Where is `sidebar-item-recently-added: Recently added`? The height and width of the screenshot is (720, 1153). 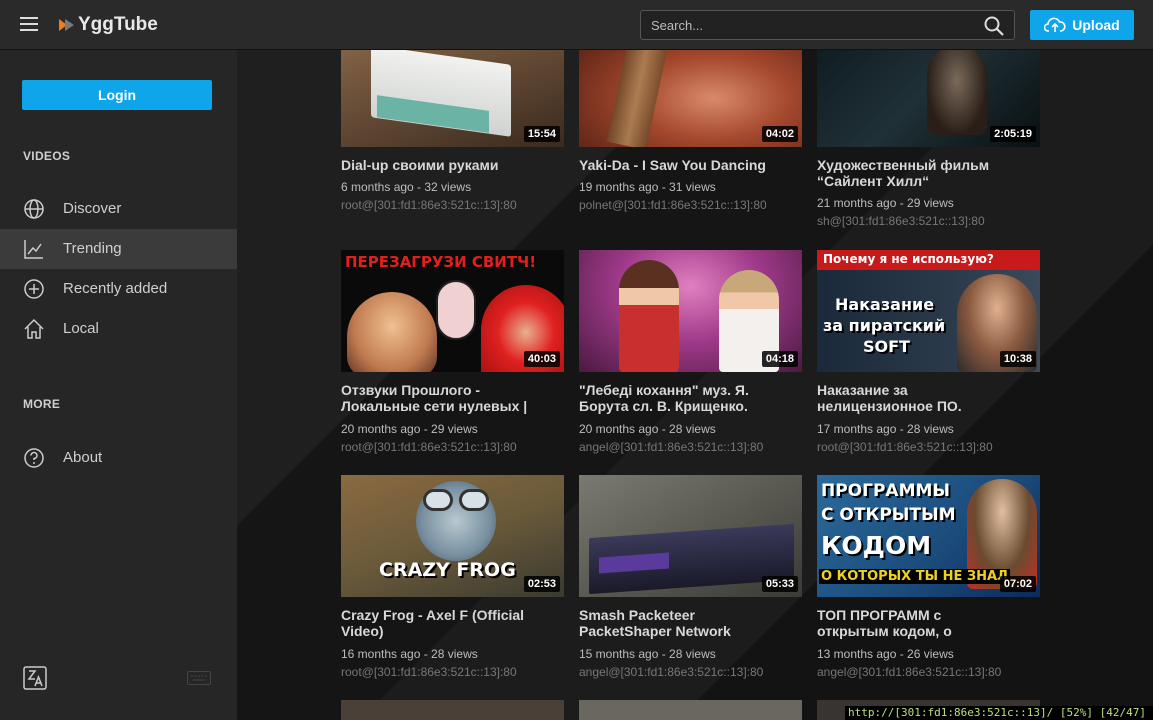
sidebar-item-recently-added: Recently added is located at coordinates (118, 289).